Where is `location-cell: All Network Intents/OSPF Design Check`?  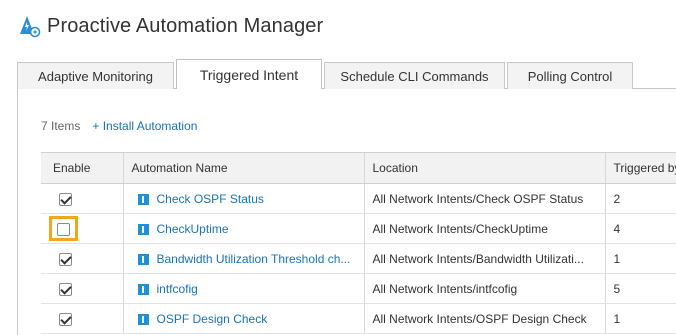 location-cell: All Network Intents/OSPF Design Check is located at coordinates (484, 318).